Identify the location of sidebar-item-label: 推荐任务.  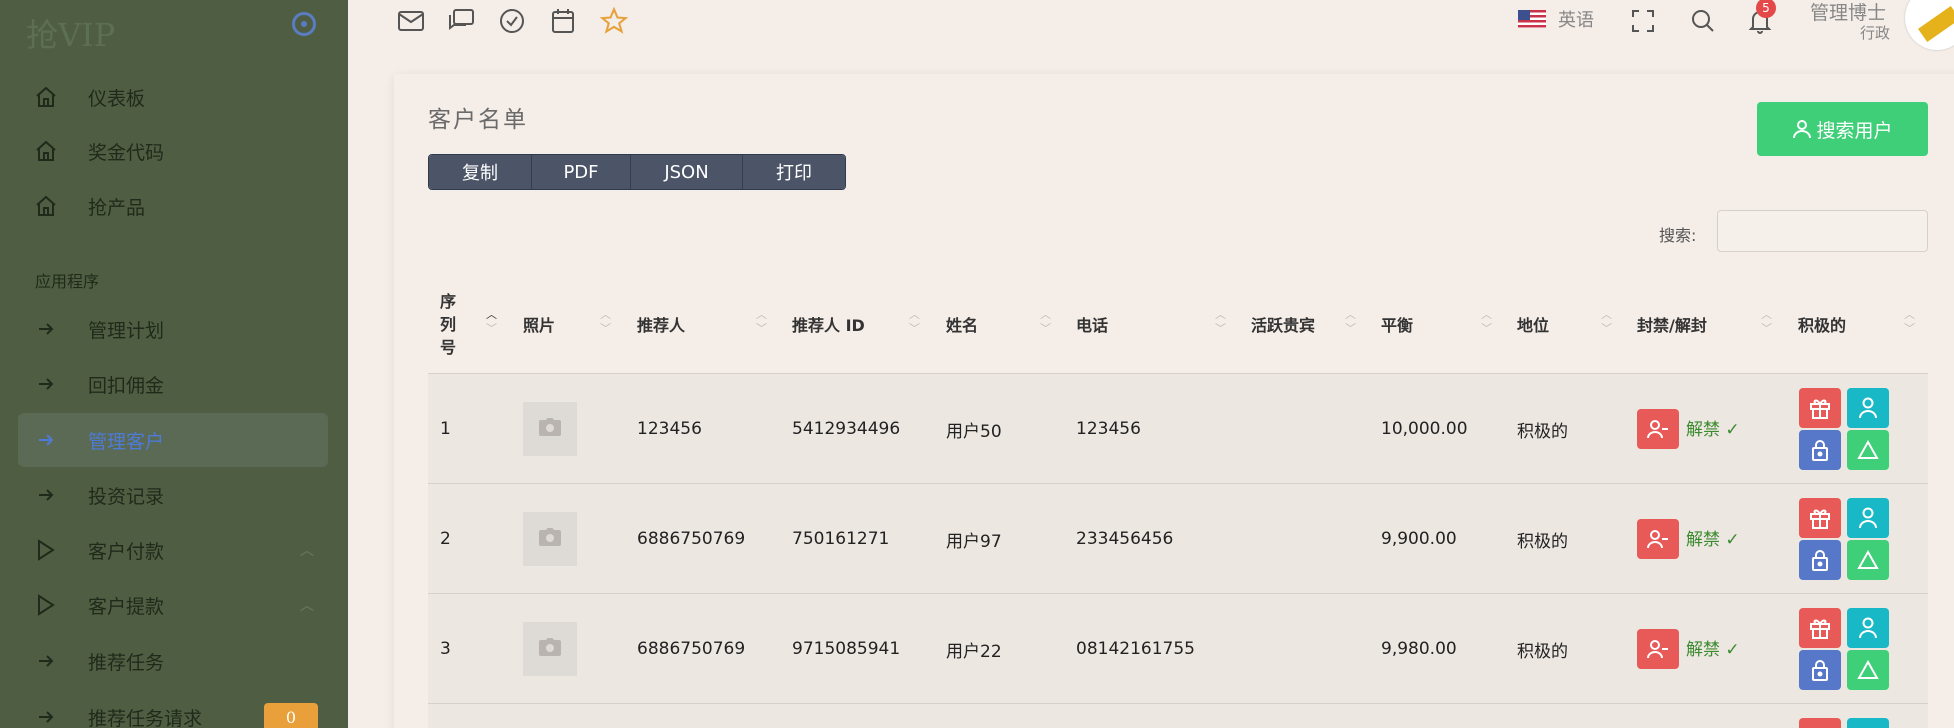
(126, 662).